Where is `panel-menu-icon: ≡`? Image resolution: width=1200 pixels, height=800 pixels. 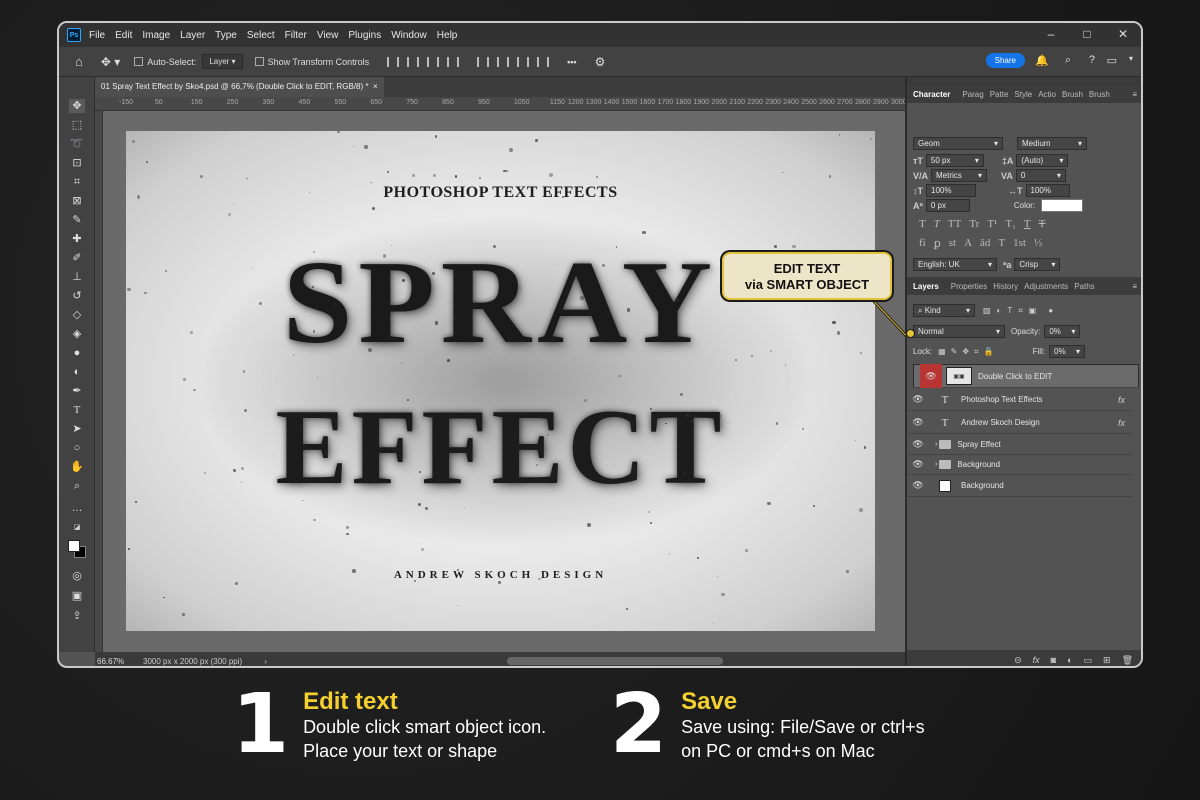
panel-menu-icon: ≡ is located at coordinates (1134, 94).